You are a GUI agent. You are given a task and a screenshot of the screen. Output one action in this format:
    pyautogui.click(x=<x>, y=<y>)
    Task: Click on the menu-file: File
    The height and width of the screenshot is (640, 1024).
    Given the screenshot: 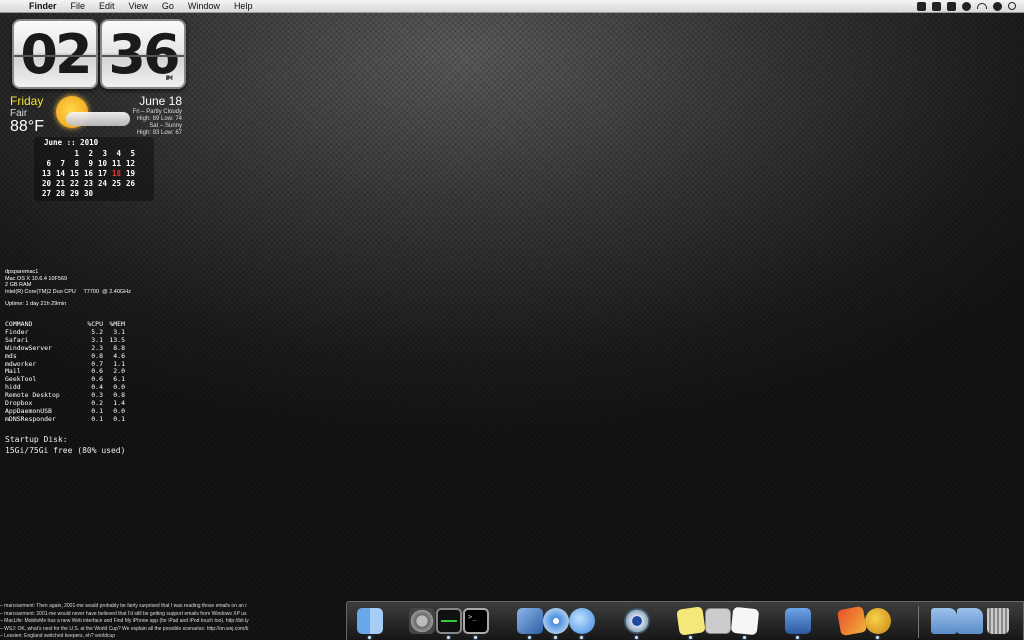 What is the action you would take?
    pyautogui.click(x=78, y=6)
    